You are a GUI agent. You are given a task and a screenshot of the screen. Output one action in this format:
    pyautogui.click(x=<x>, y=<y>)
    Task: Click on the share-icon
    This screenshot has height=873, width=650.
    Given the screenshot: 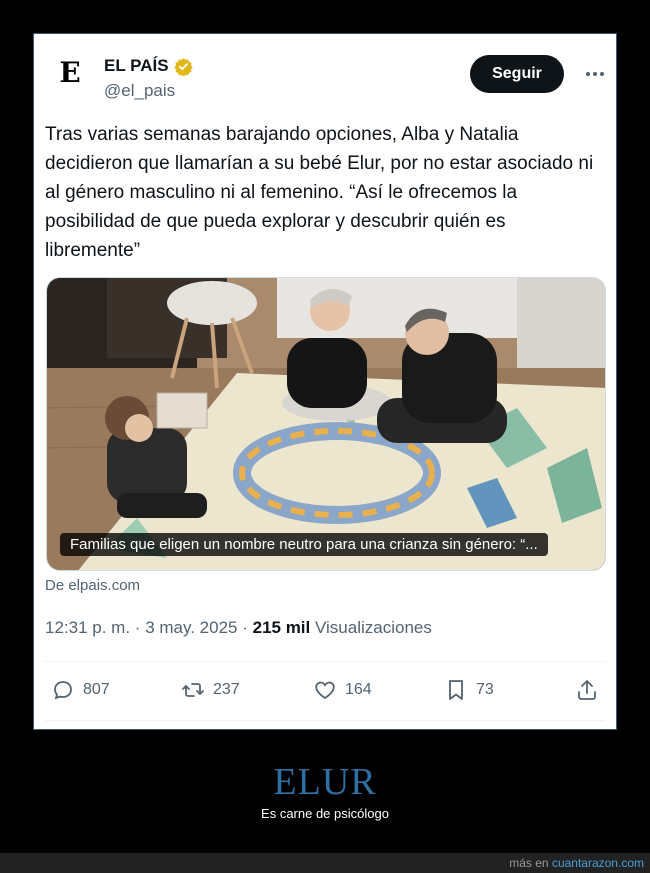 What is the action you would take?
    pyautogui.click(x=587, y=690)
    